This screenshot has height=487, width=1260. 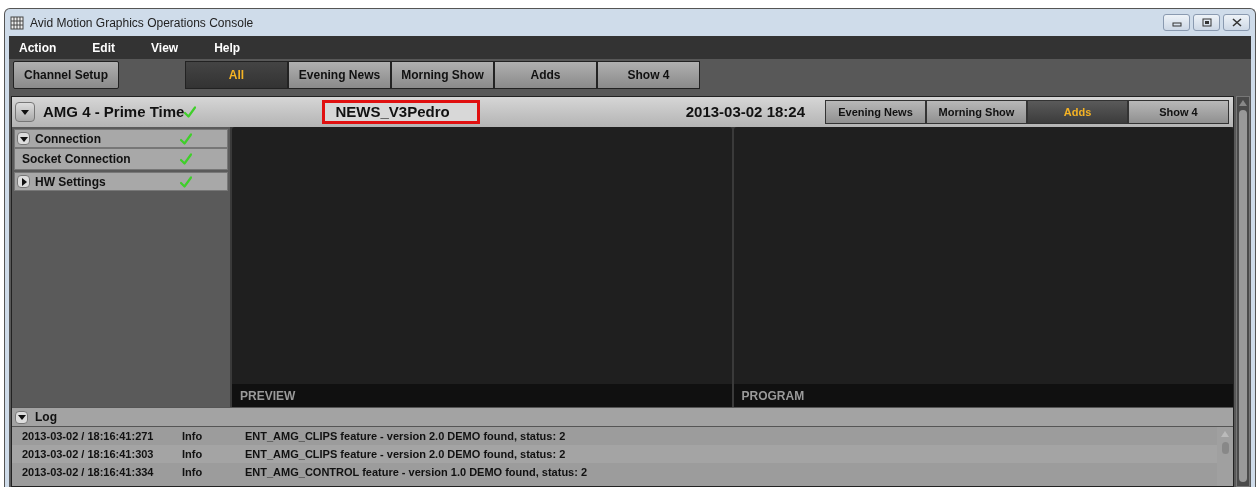 I want to click on channel-setup-button: Channel Setup, so click(x=66, y=75).